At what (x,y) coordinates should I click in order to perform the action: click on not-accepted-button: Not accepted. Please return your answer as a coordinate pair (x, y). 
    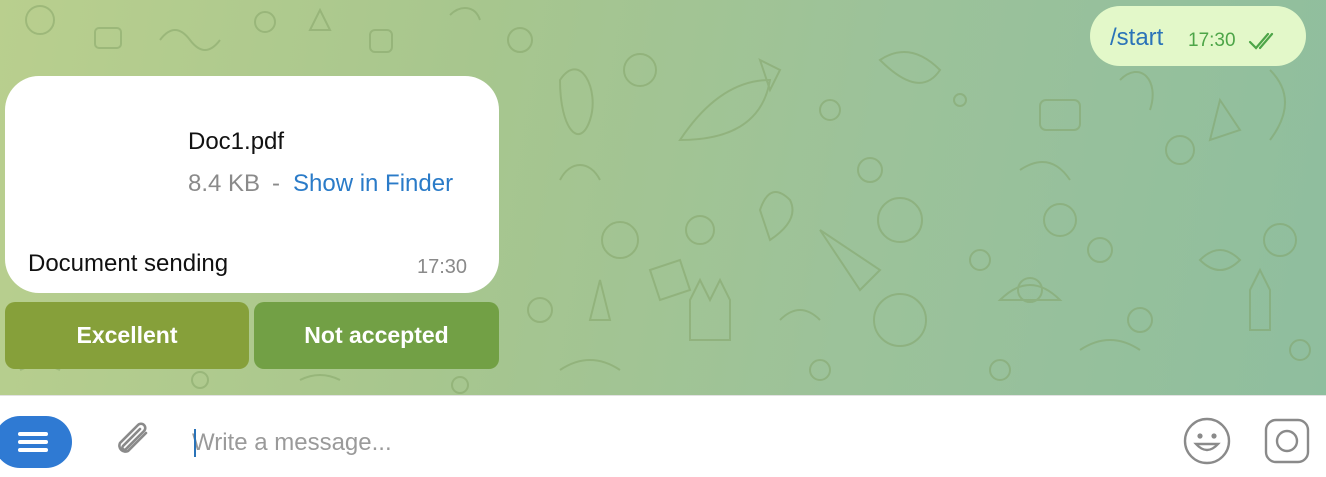
    Looking at the image, I should click on (376, 335).